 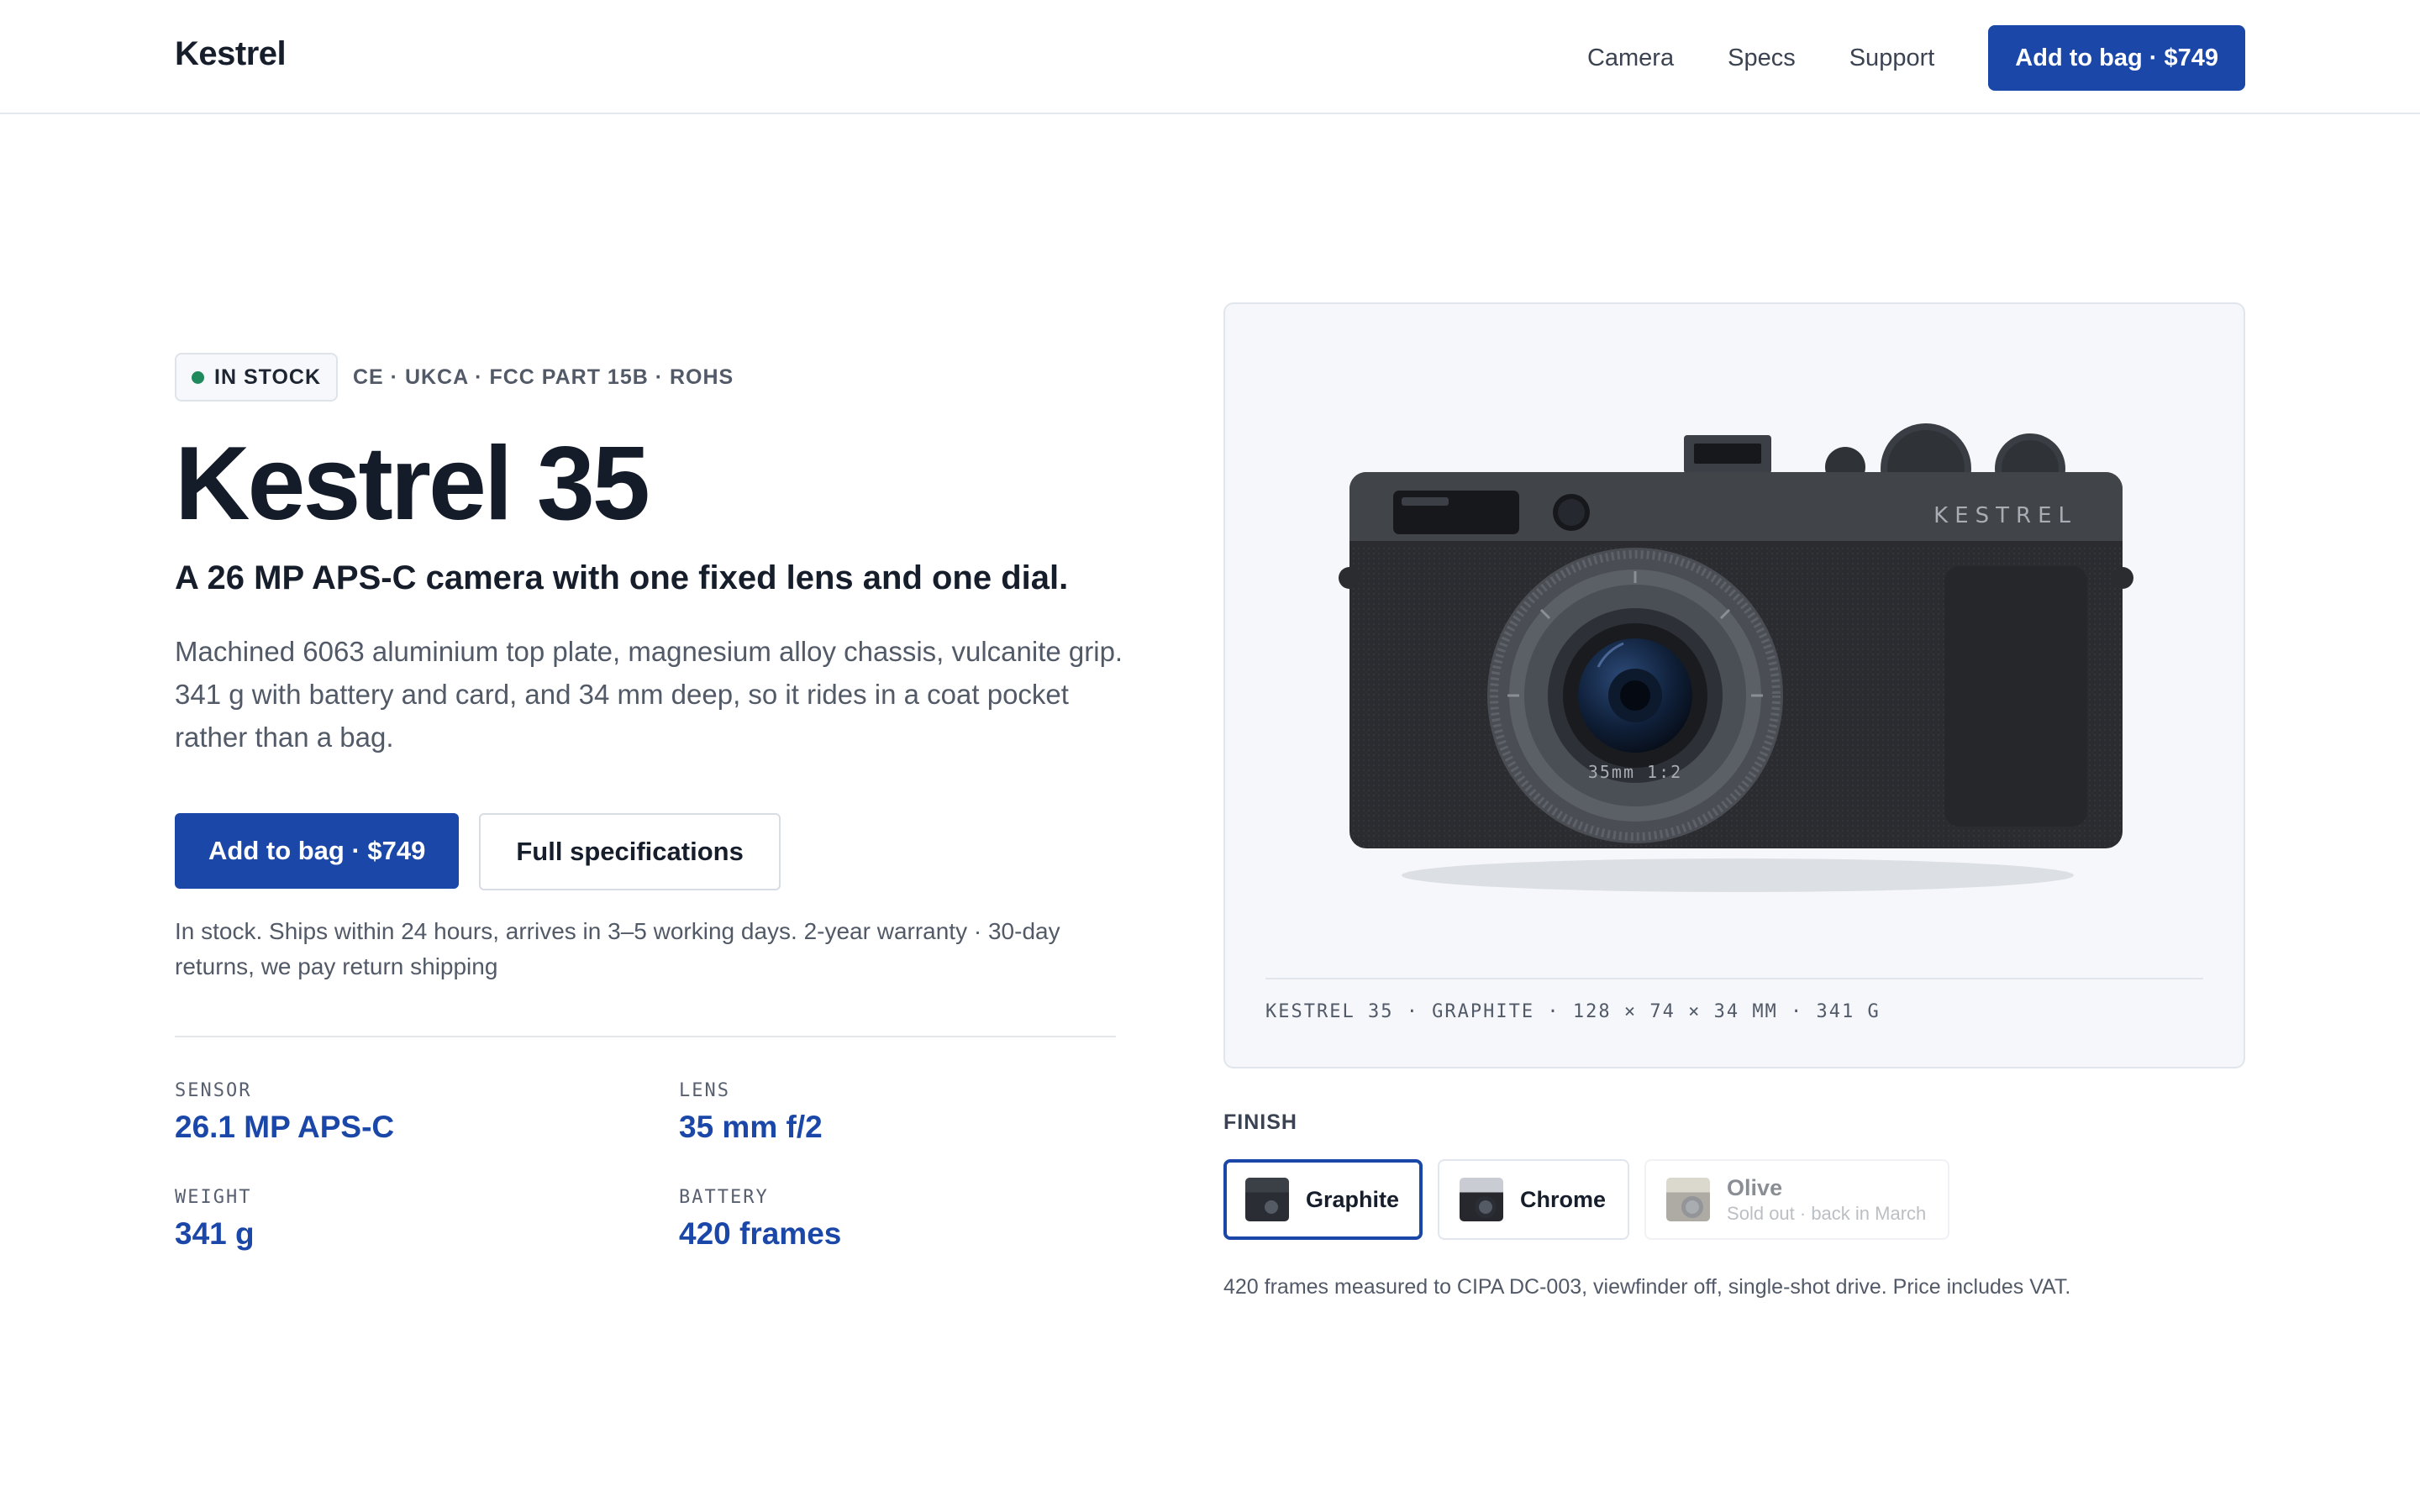 I want to click on spec-label: BATTERY, so click(x=724, y=1197).